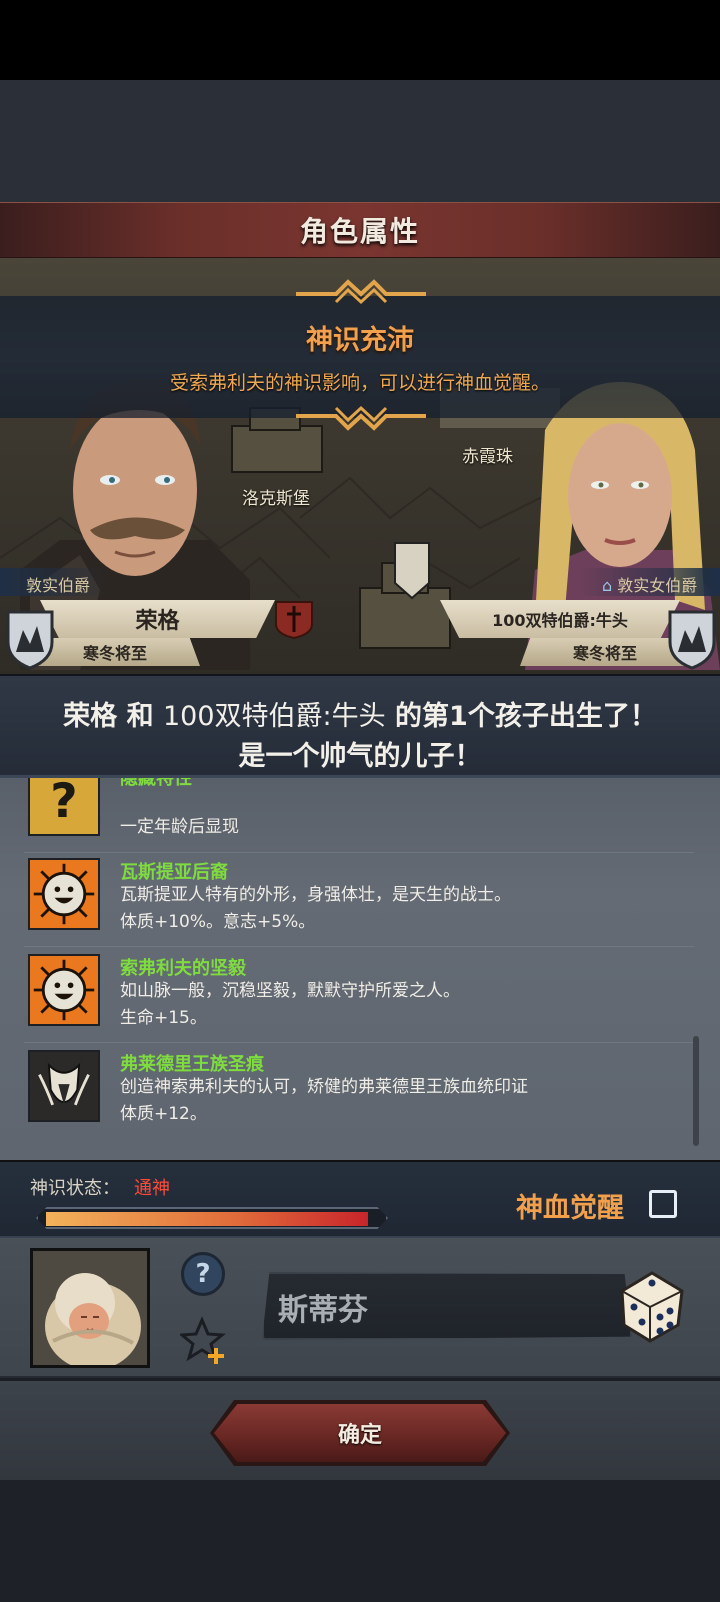 The height and width of the screenshot is (1602, 720). What do you see at coordinates (55, 582) in the screenshot?
I see `father-rank: 敦实伯爵` at bounding box center [55, 582].